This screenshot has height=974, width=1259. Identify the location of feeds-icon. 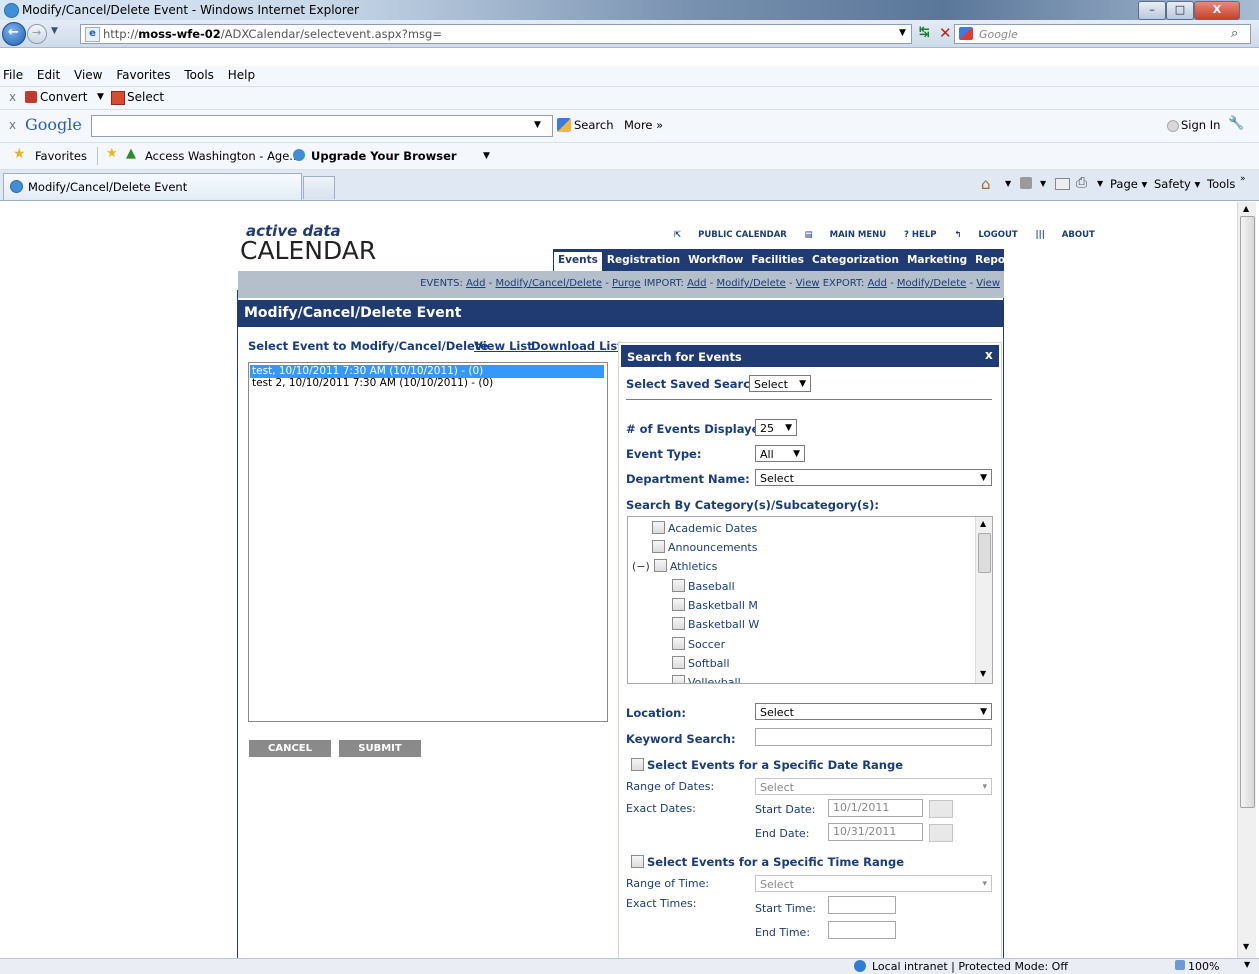
(1026, 183).